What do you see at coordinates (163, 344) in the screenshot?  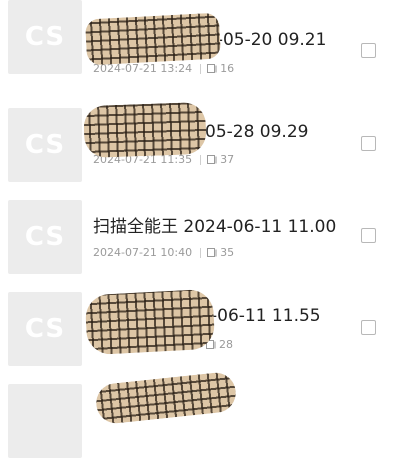 I see `document-meta: 28` at bounding box center [163, 344].